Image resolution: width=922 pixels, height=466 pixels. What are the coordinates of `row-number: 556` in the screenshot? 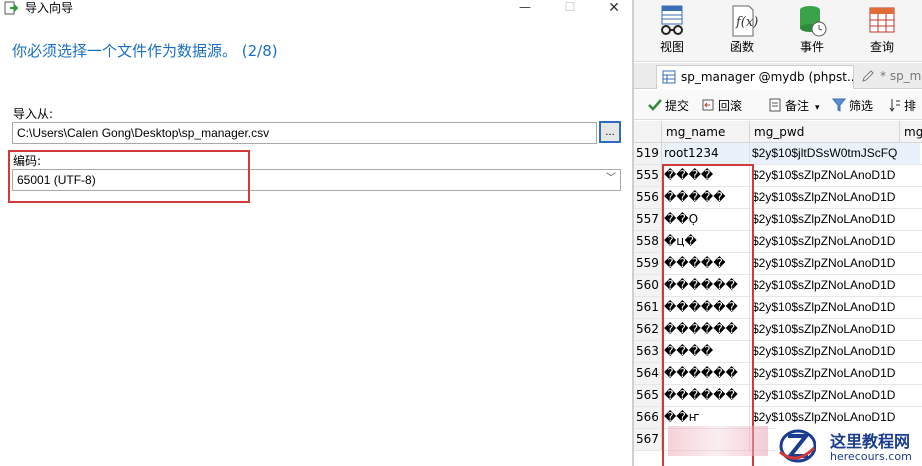 It's located at (648, 197).